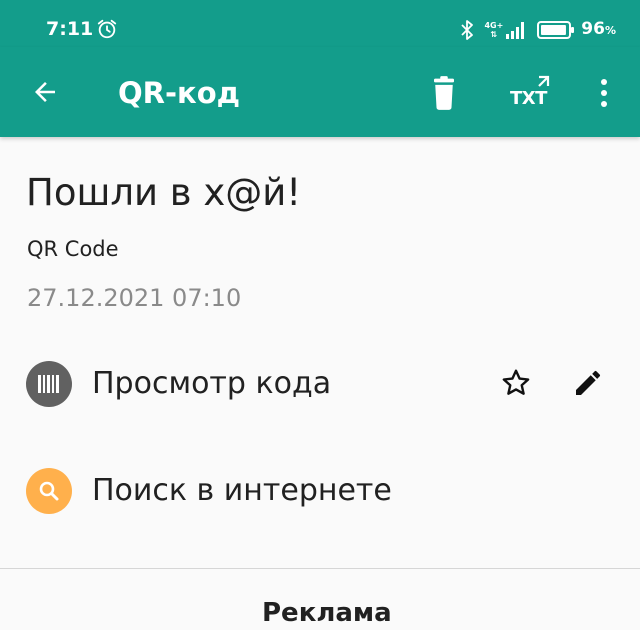 The height and width of the screenshot is (630, 640). What do you see at coordinates (242, 490) in the screenshot?
I see `web-search-label: Поиск в интернете` at bounding box center [242, 490].